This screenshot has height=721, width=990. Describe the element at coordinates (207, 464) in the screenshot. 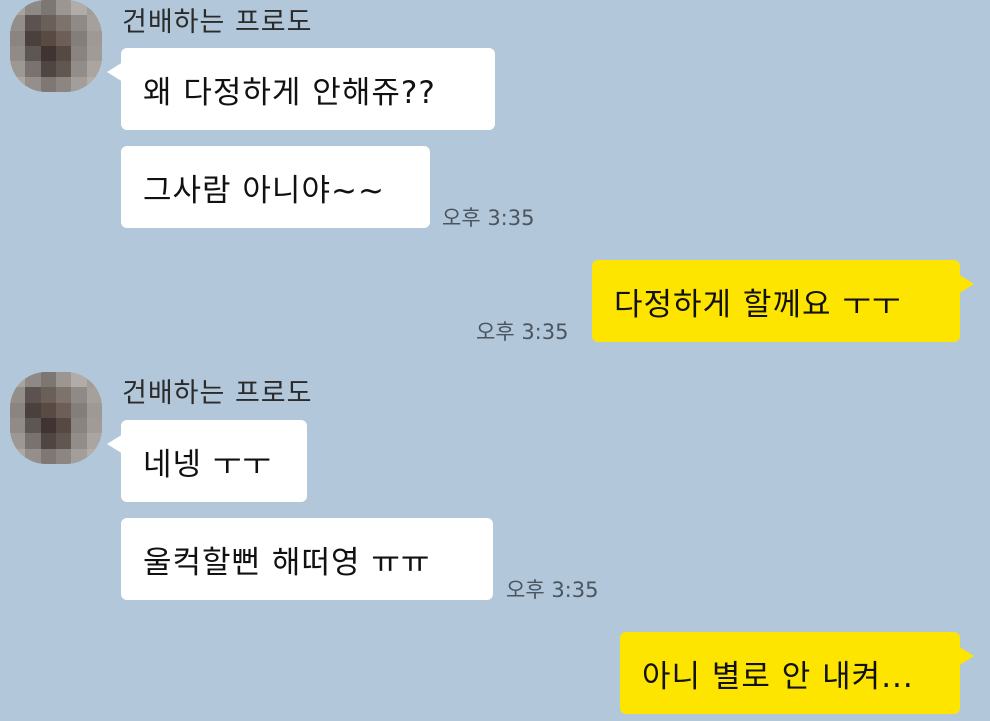

I see `message-text: 네넹 ㅜㅜ` at that location.